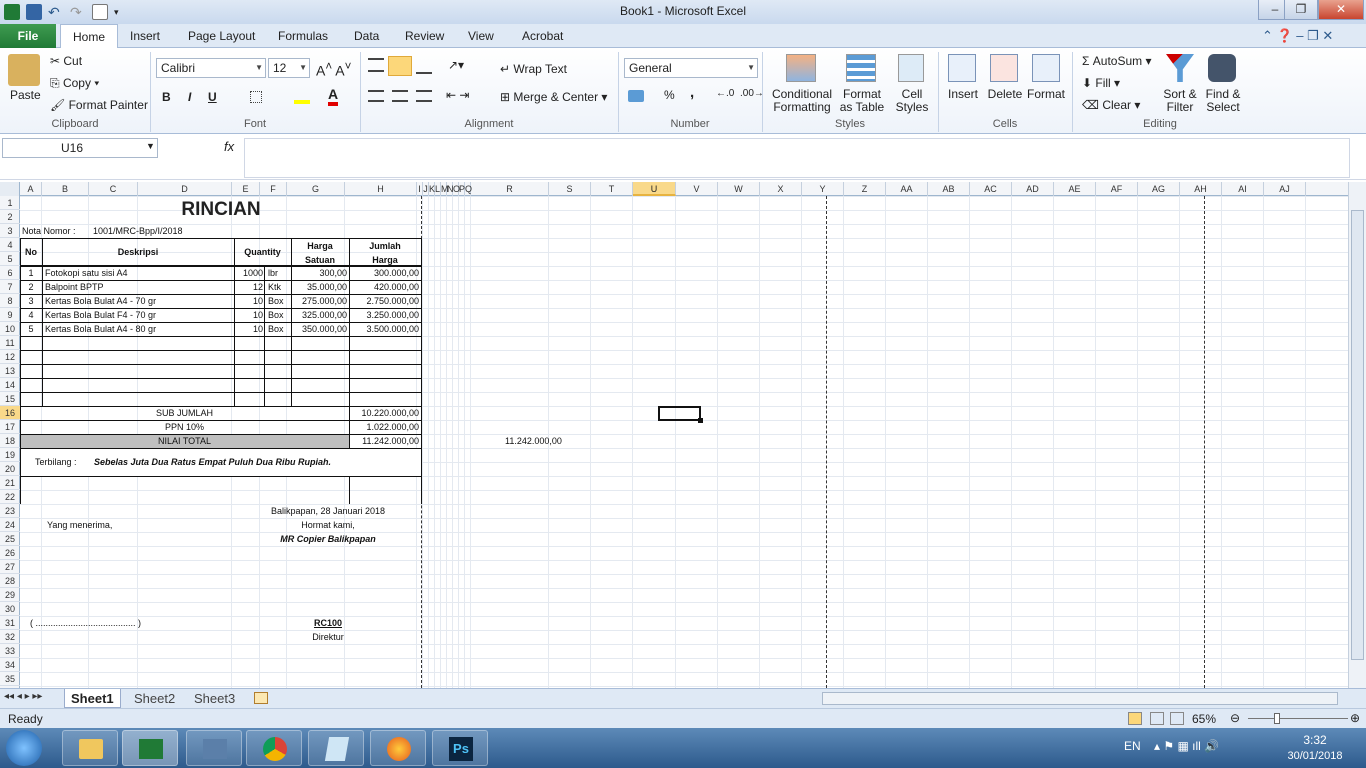 The image size is (1366, 768). I want to click on decrease-decimal-icon: .00→, so click(752, 93).